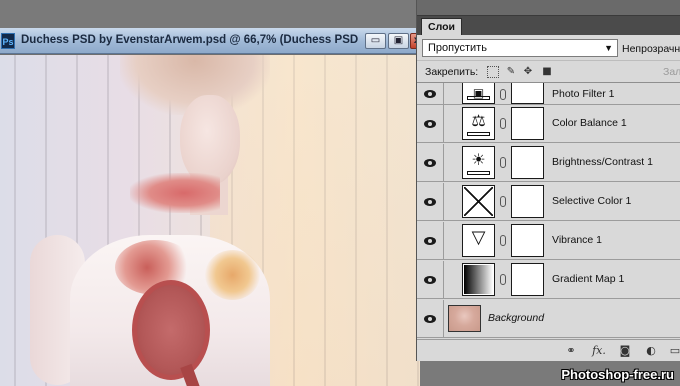  I want to click on minimize-button: ▭, so click(375, 41).